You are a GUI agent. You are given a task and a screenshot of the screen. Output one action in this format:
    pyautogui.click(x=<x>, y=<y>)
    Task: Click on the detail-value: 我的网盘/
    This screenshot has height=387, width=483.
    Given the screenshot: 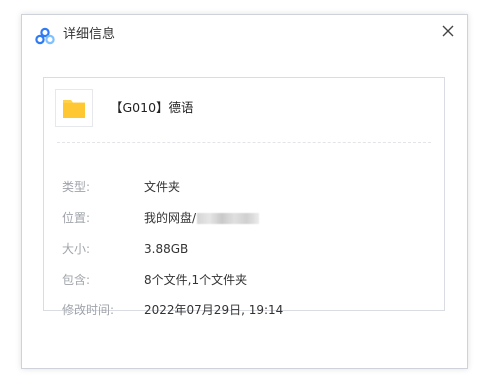 What is the action you would take?
    pyautogui.click(x=170, y=218)
    